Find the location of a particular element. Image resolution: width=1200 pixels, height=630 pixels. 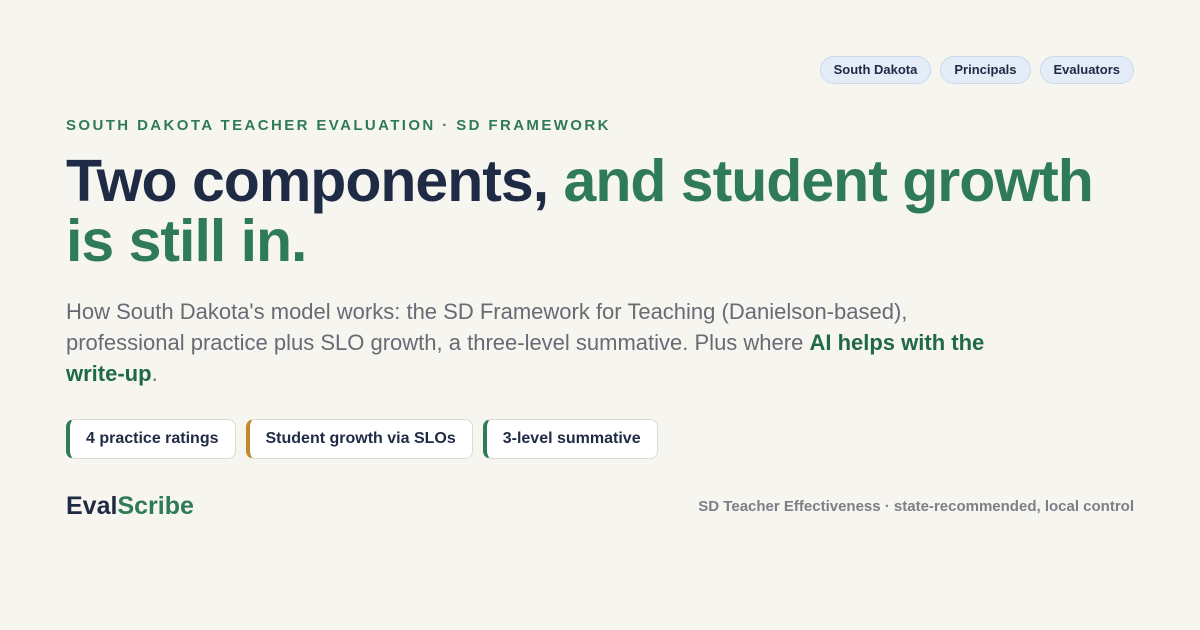

brand-logo: EvalScribe is located at coordinates (130, 506).